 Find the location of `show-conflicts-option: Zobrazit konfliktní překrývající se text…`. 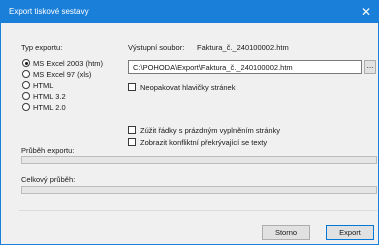

show-conflicts-option: Zobrazit konfliktní překrývající se text… is located at coordinates (197, 142).